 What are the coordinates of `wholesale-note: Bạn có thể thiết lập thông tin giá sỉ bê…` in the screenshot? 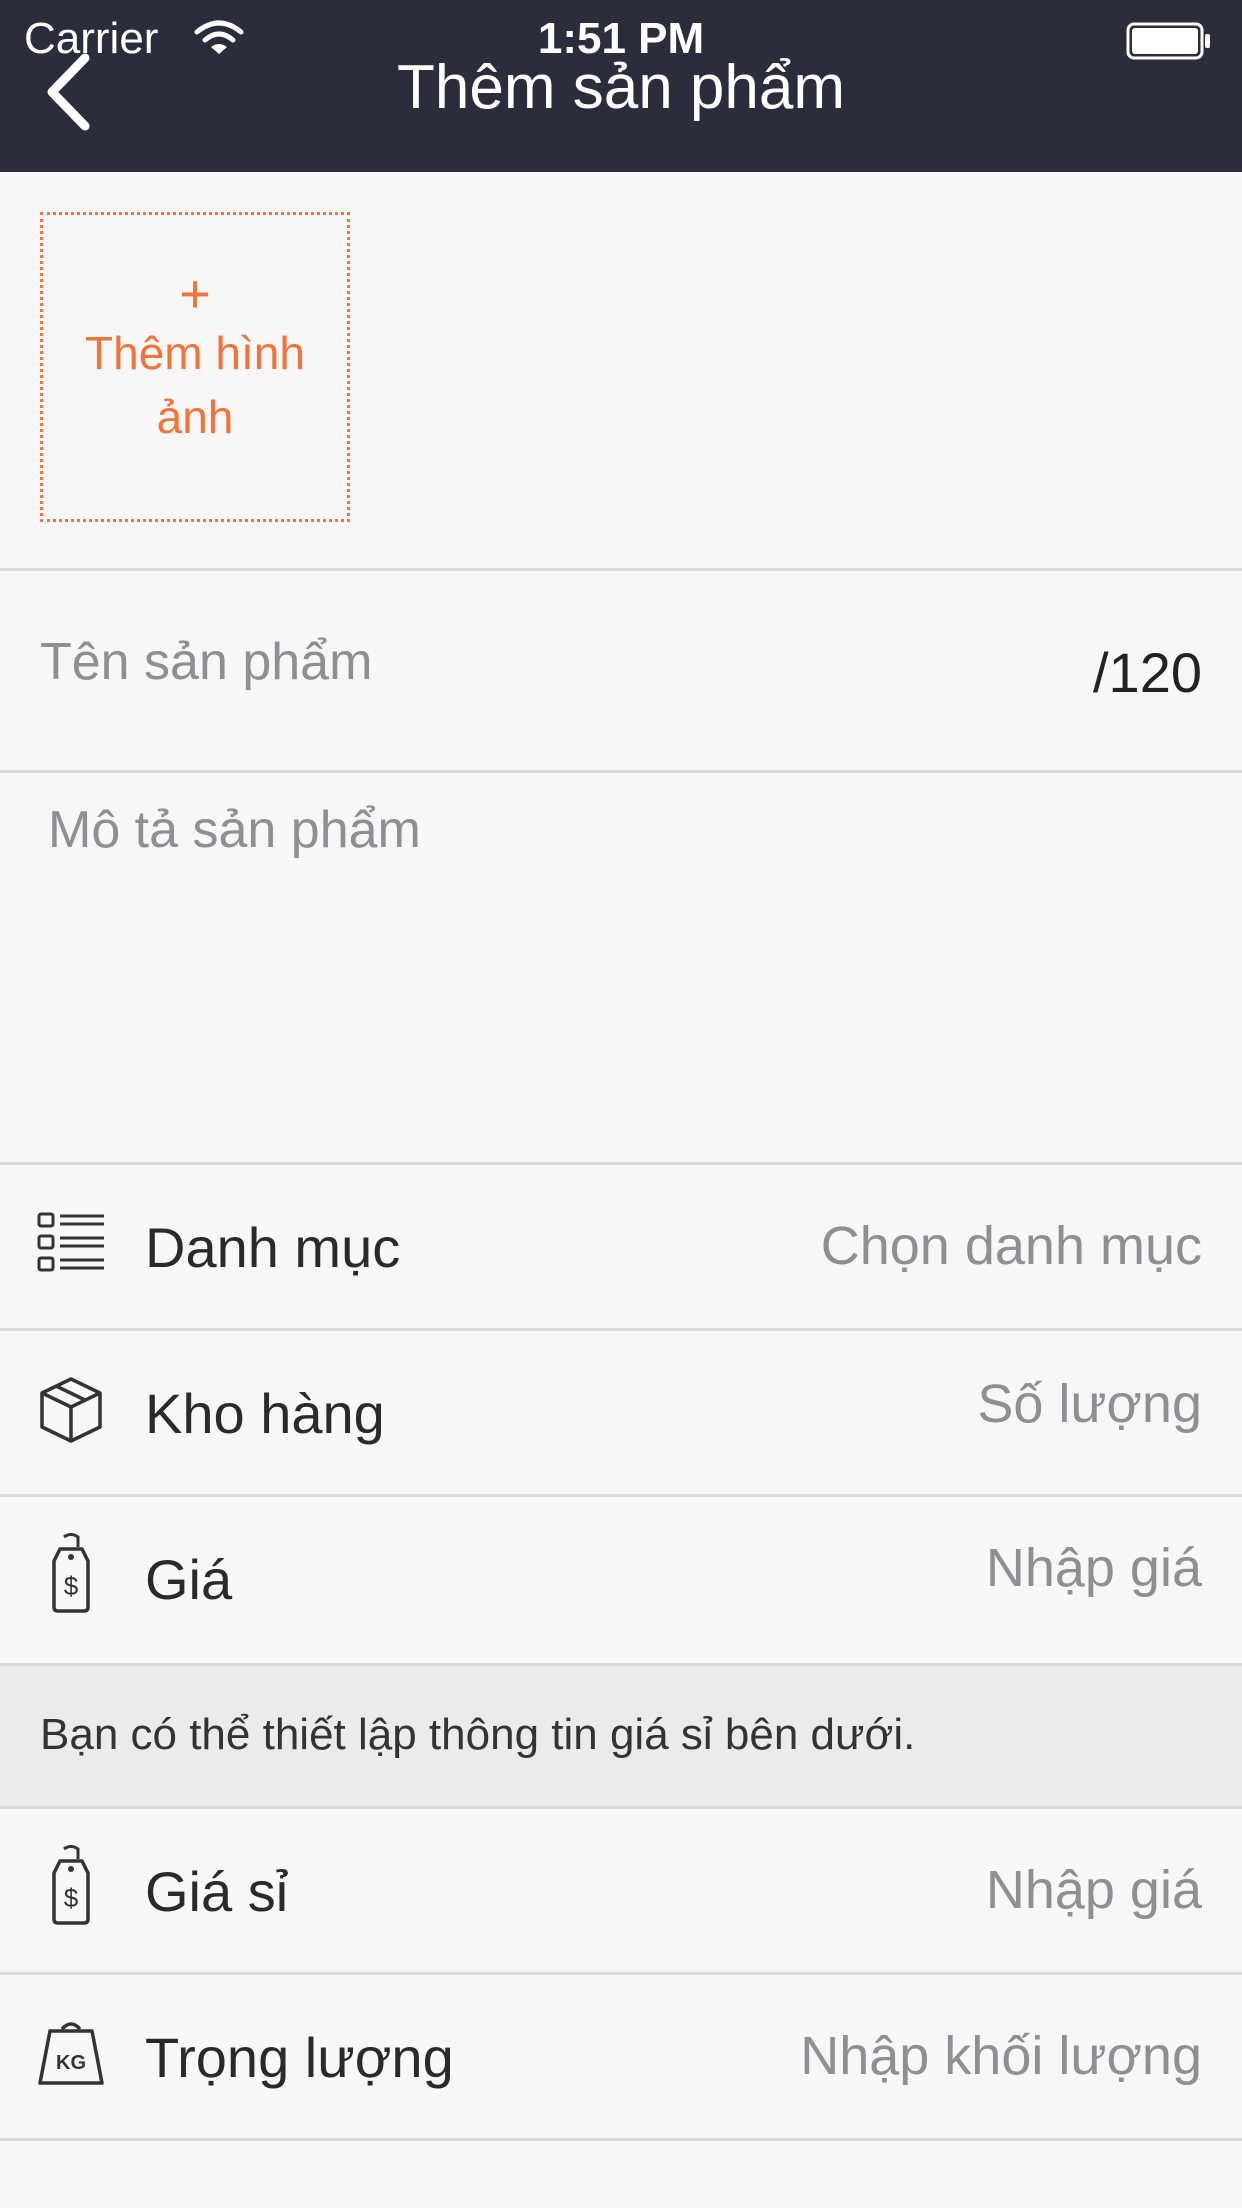 It's located at (478, 1734).